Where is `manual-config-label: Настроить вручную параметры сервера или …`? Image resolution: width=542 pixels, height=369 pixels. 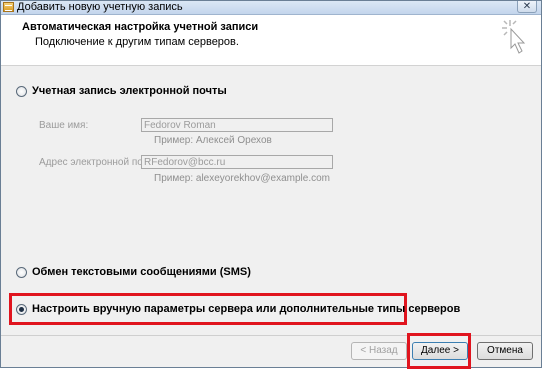
manual-config-label: Настроить вручную параметры сервера или … is located at coordinates (246, 309).